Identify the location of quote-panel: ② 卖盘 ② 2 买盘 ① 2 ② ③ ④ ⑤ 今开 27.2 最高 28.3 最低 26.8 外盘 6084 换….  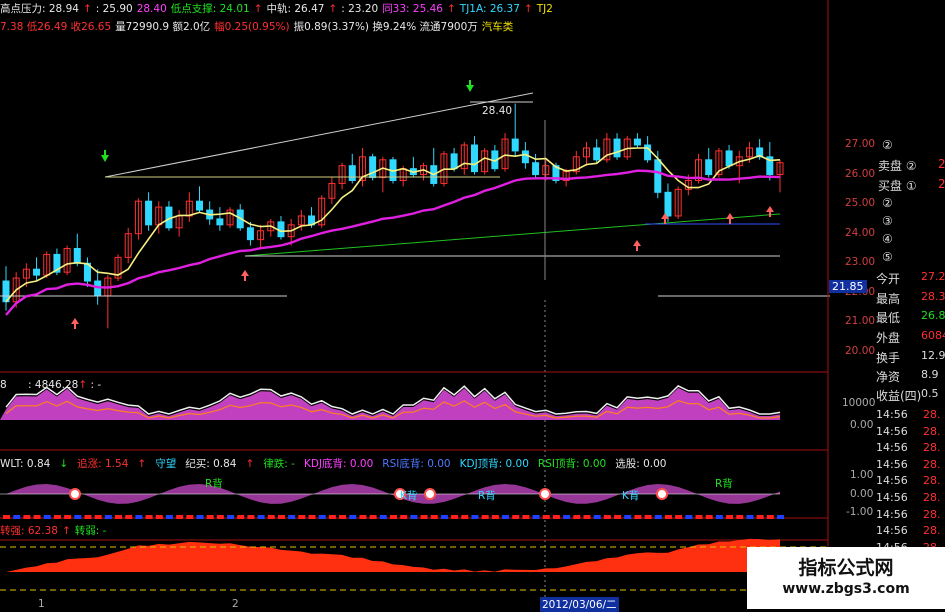
(887, 304).